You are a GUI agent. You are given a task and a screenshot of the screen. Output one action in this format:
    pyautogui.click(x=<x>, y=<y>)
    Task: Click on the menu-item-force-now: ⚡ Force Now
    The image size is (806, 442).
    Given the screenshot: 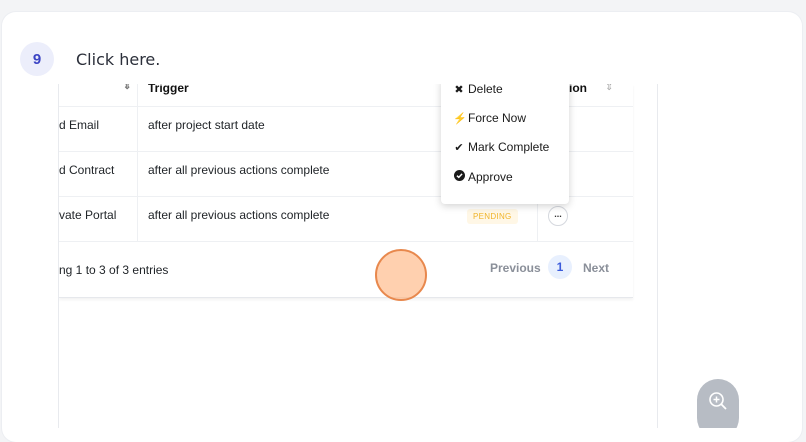 What is the action you would take?
    pyautogui.click(x=489, y=118)
    